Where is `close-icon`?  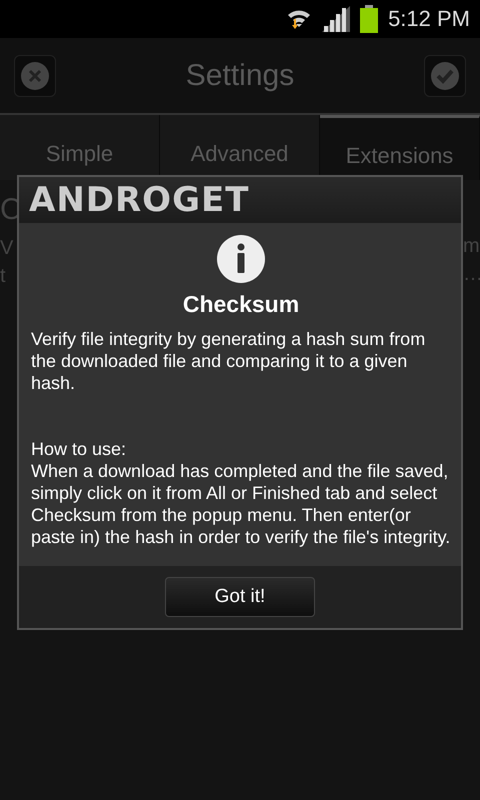 close-icon is located at coordinates (35, 75).